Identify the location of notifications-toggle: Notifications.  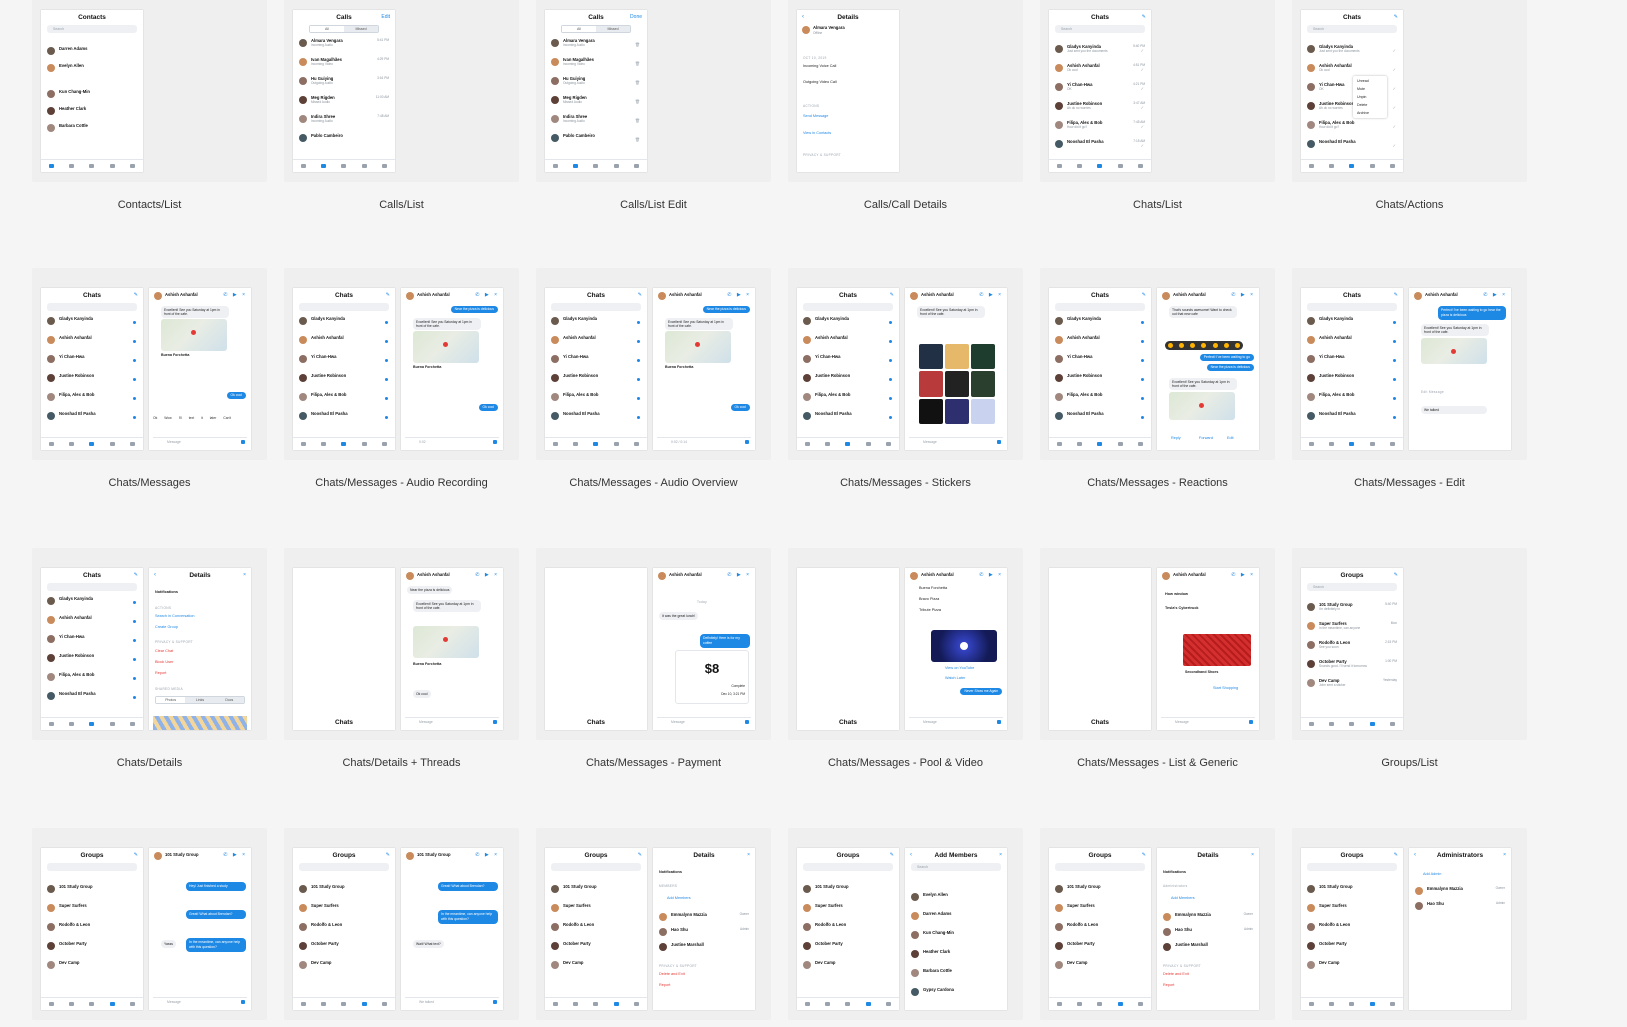
(1174, 872).